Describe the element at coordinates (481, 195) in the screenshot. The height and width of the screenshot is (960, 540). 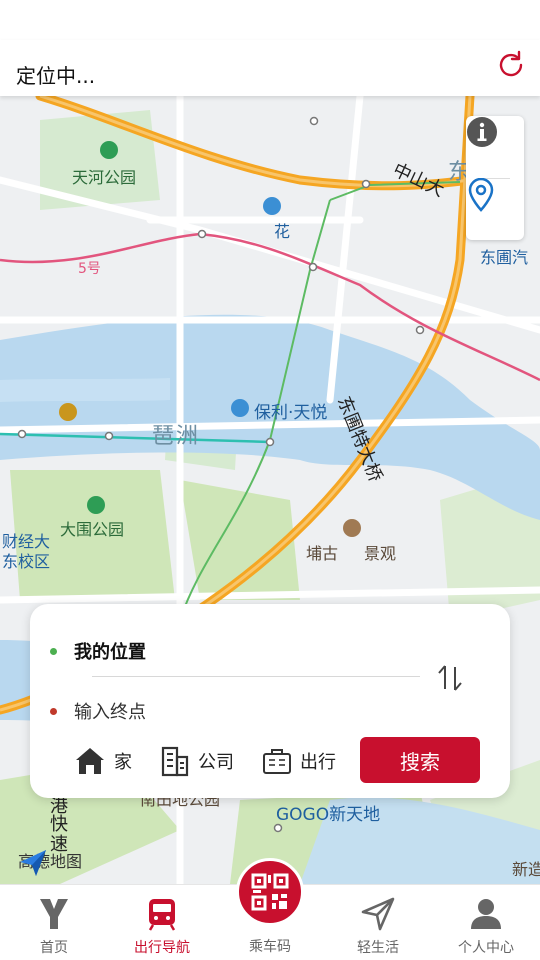
I see `location-pin-icon` at that location.